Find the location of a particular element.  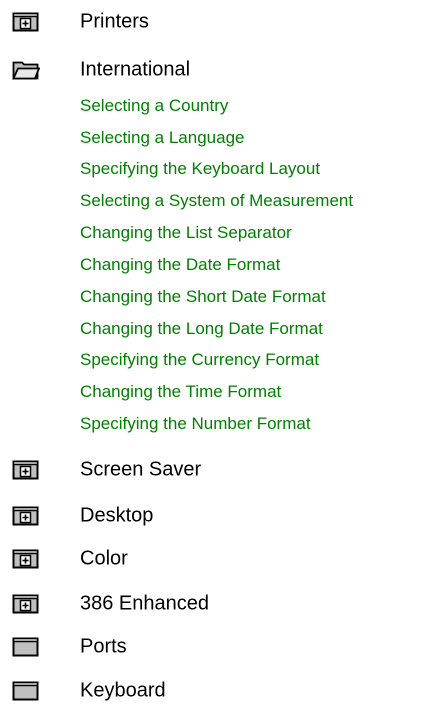

tree-node-international: International is located at coordinates (101, 70).